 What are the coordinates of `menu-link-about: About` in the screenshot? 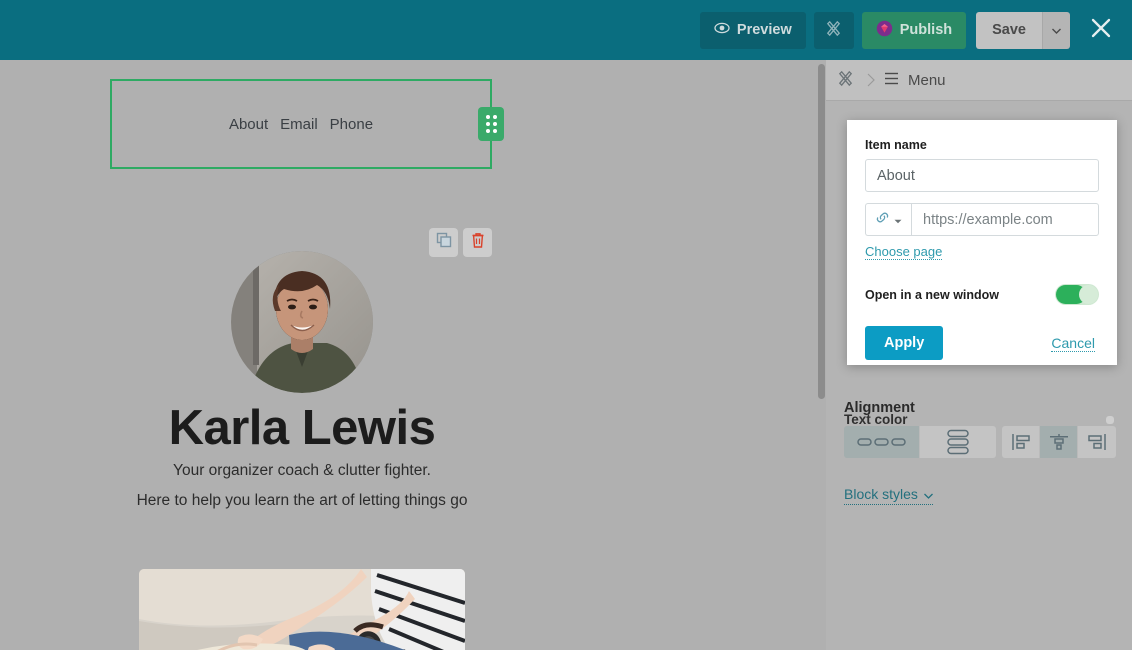 It's located at (248, 124).